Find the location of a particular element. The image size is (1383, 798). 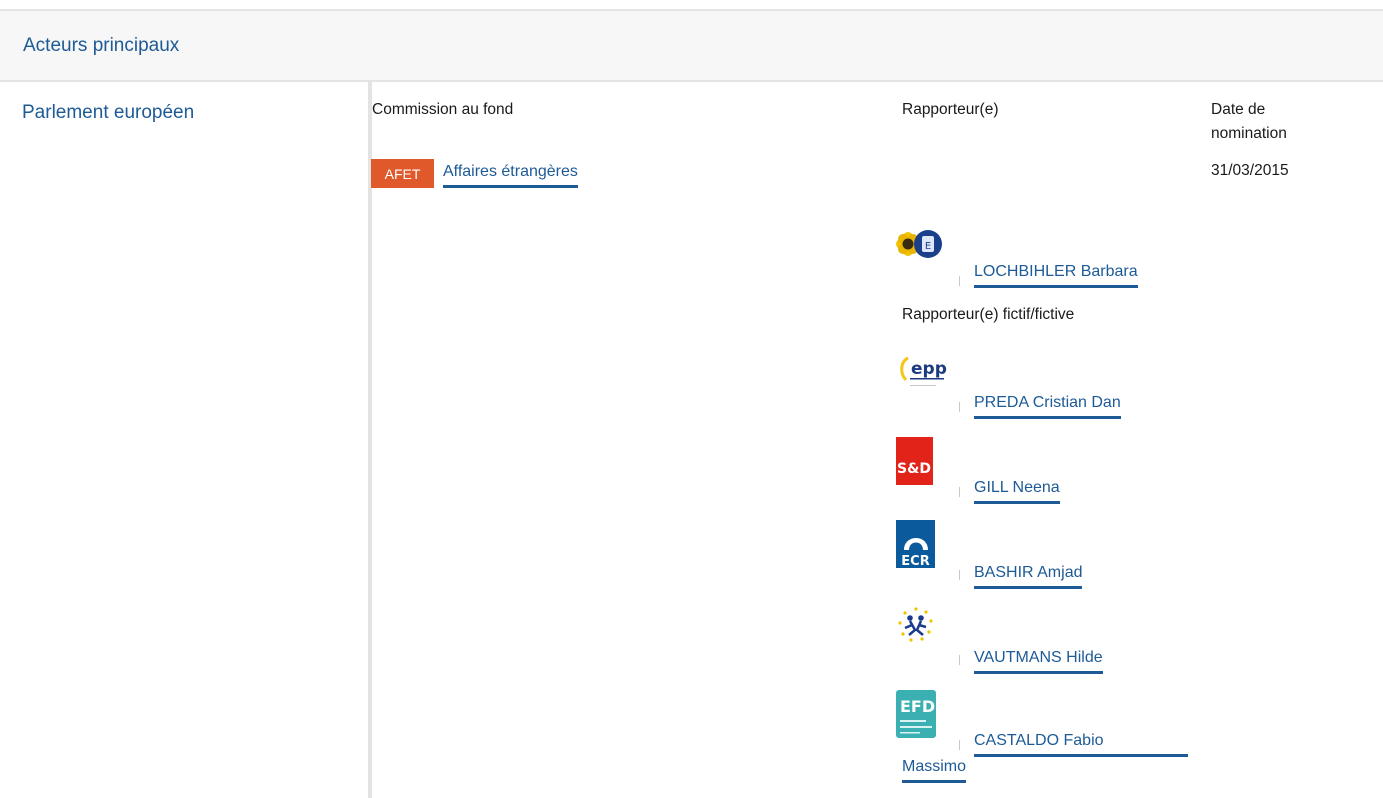

shadow-rapporteur-link-line1: CASTALDO Fabio is located at coordinates (1039, 742).